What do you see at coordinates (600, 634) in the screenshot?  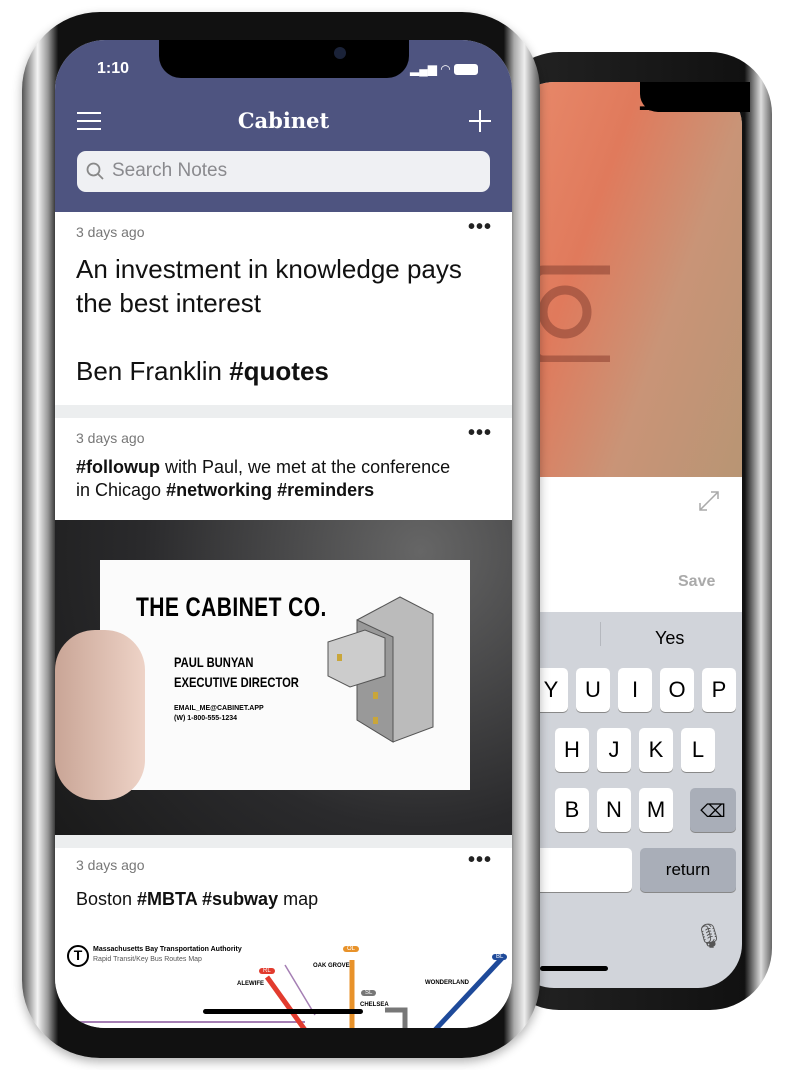 I see `divider` at bounding box center [600, 634].